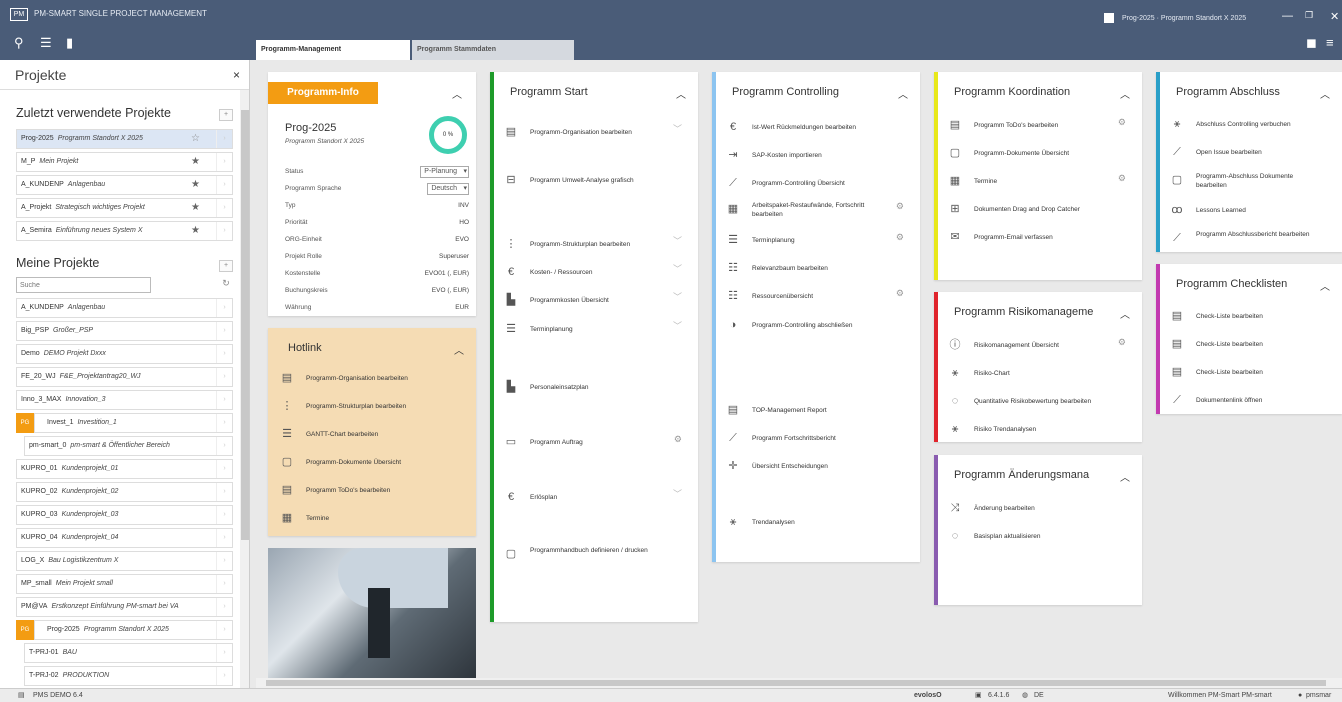  Describe the element at coordinates (245, 325) in the screenshot. I see `sidebar-scroll-thumb` at that location.